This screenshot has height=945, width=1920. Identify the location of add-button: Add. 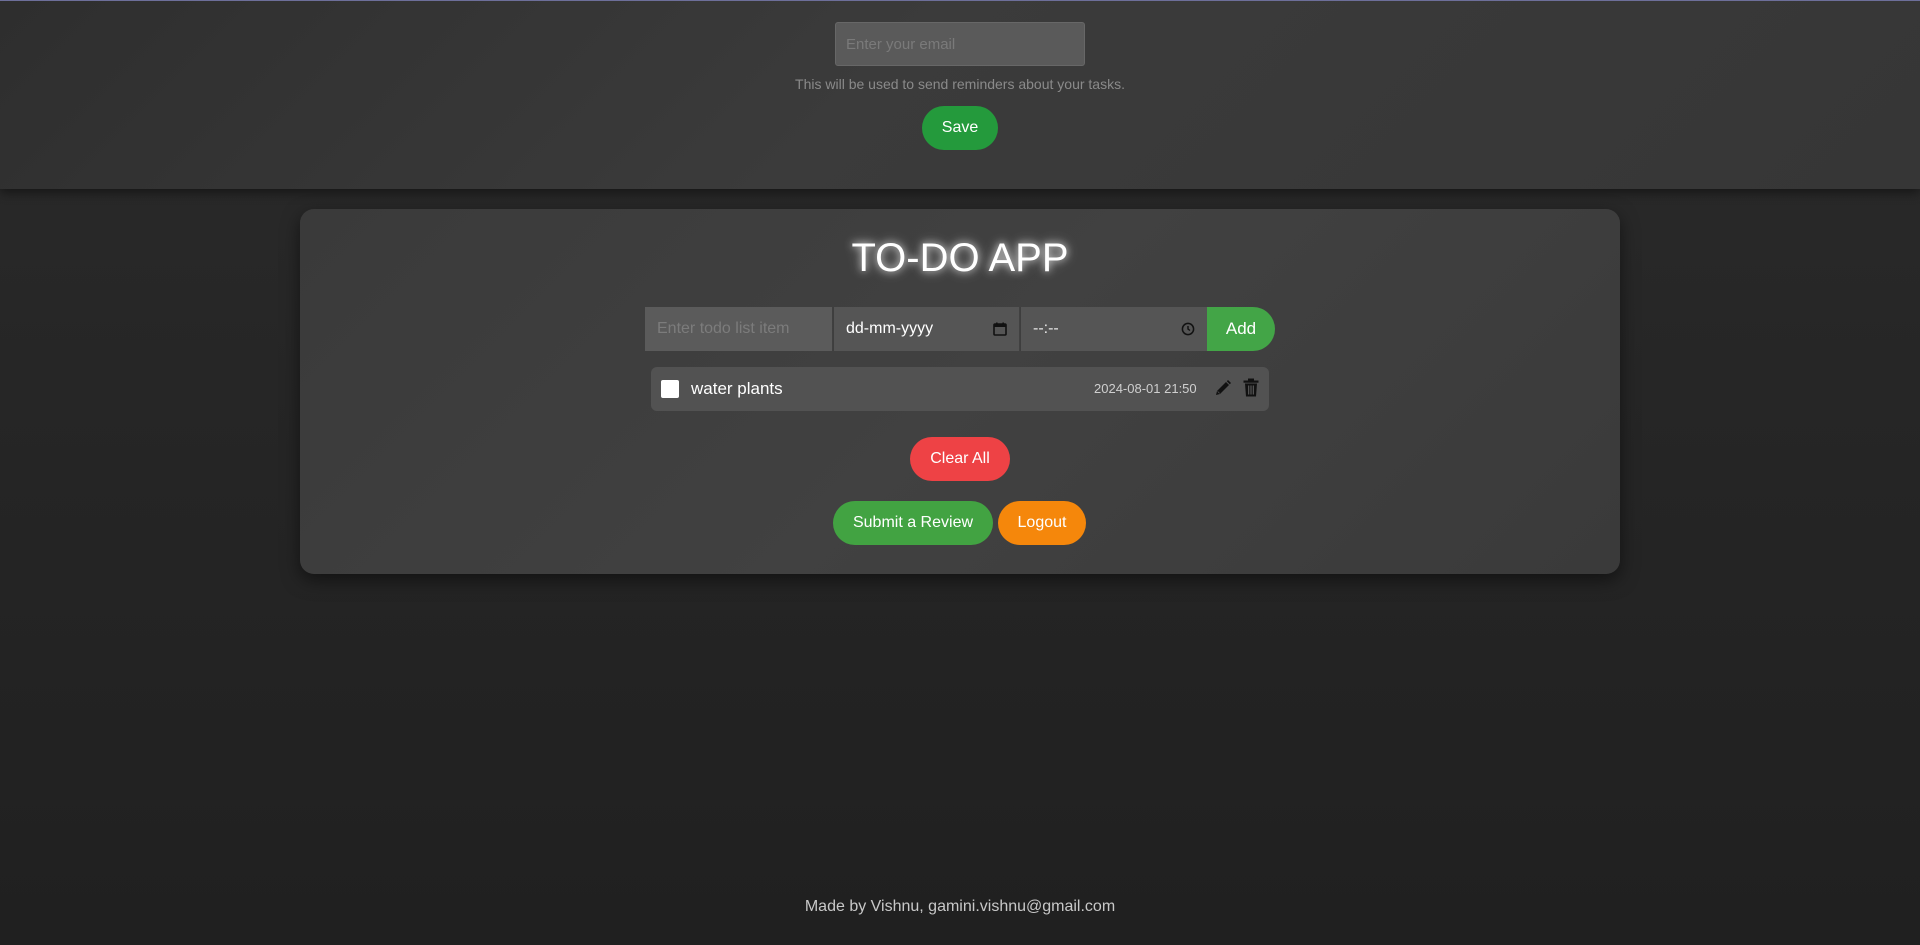
(1241, 329).